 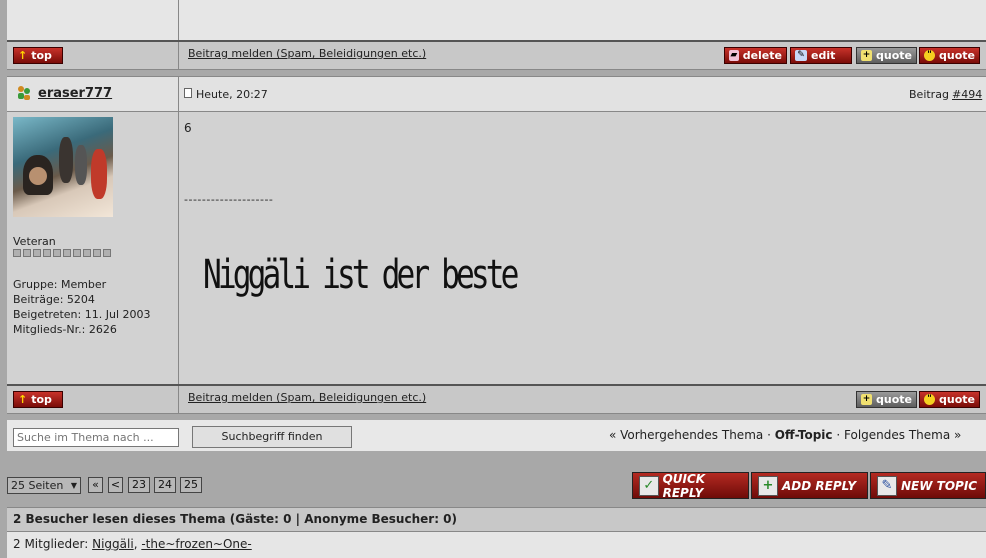 What do you see at coordinates (686, 435) in the screenshot?
I see `previous-topic-link: « Vorhergehendes Thema` at bounding box center [686, 435].